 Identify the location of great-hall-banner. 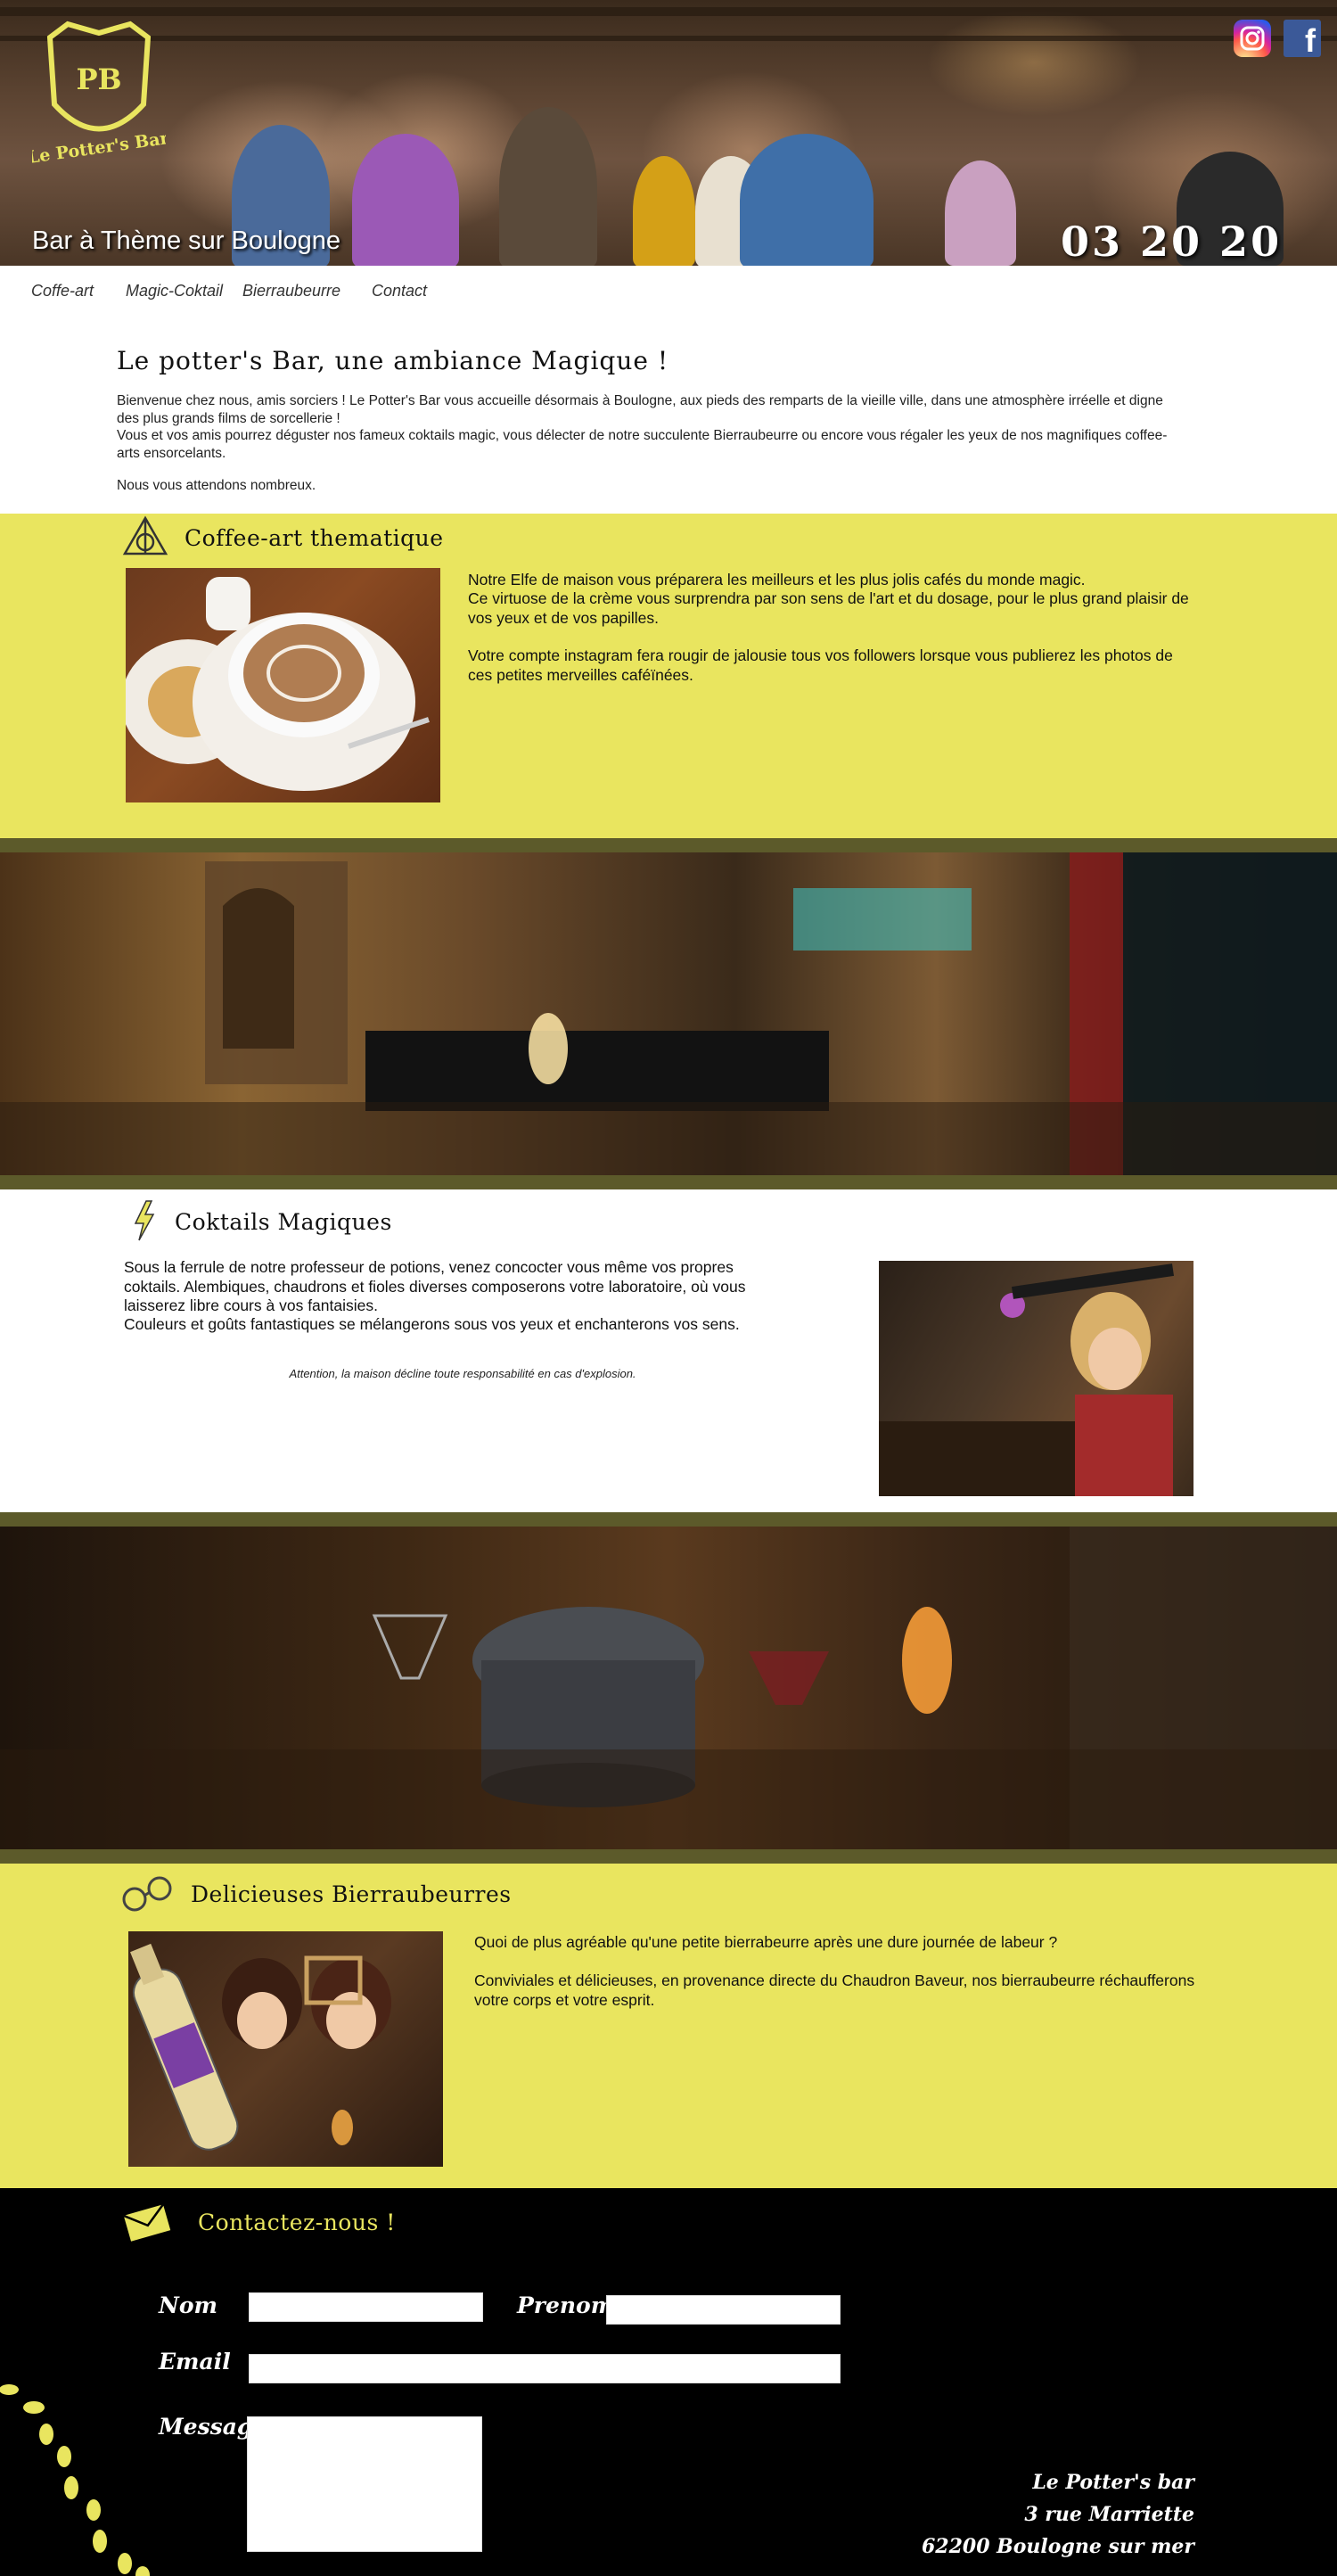
(668, 1013).